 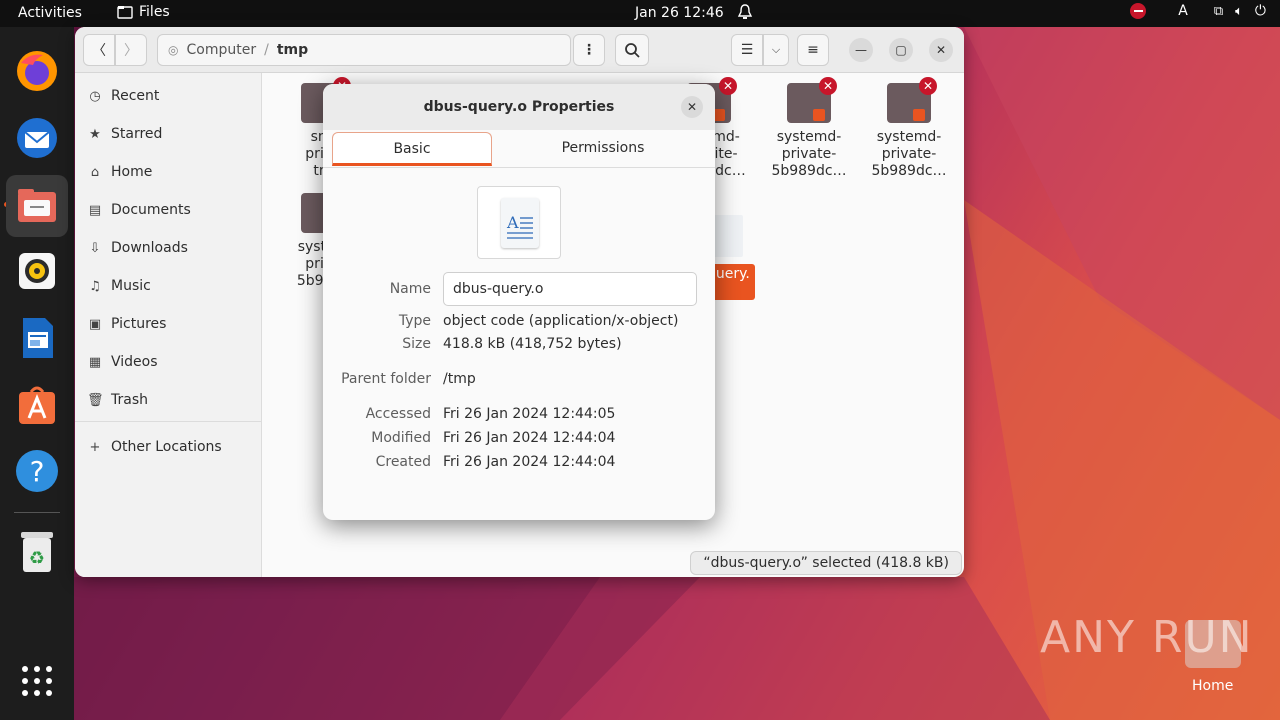 I want to click on clock: Jan 26 12:46, so click(x=679, y=13).